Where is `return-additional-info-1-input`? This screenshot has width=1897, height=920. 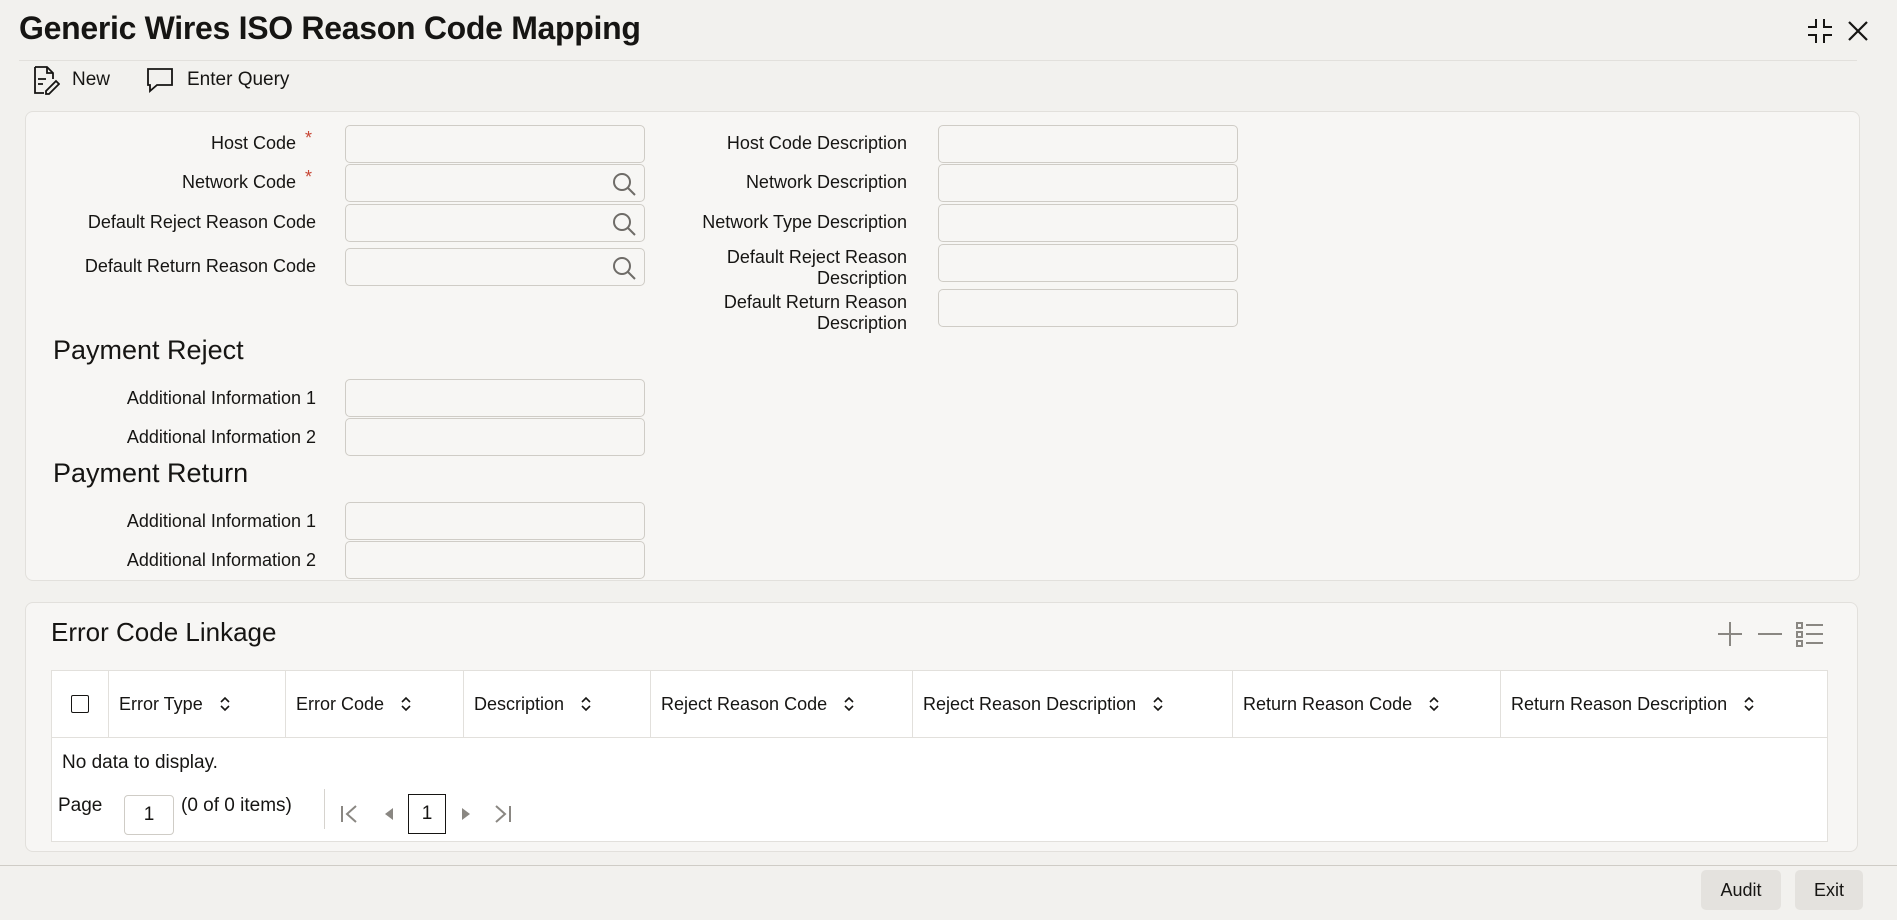
return-additional-info-1-input is located at coordinates (495, 521).